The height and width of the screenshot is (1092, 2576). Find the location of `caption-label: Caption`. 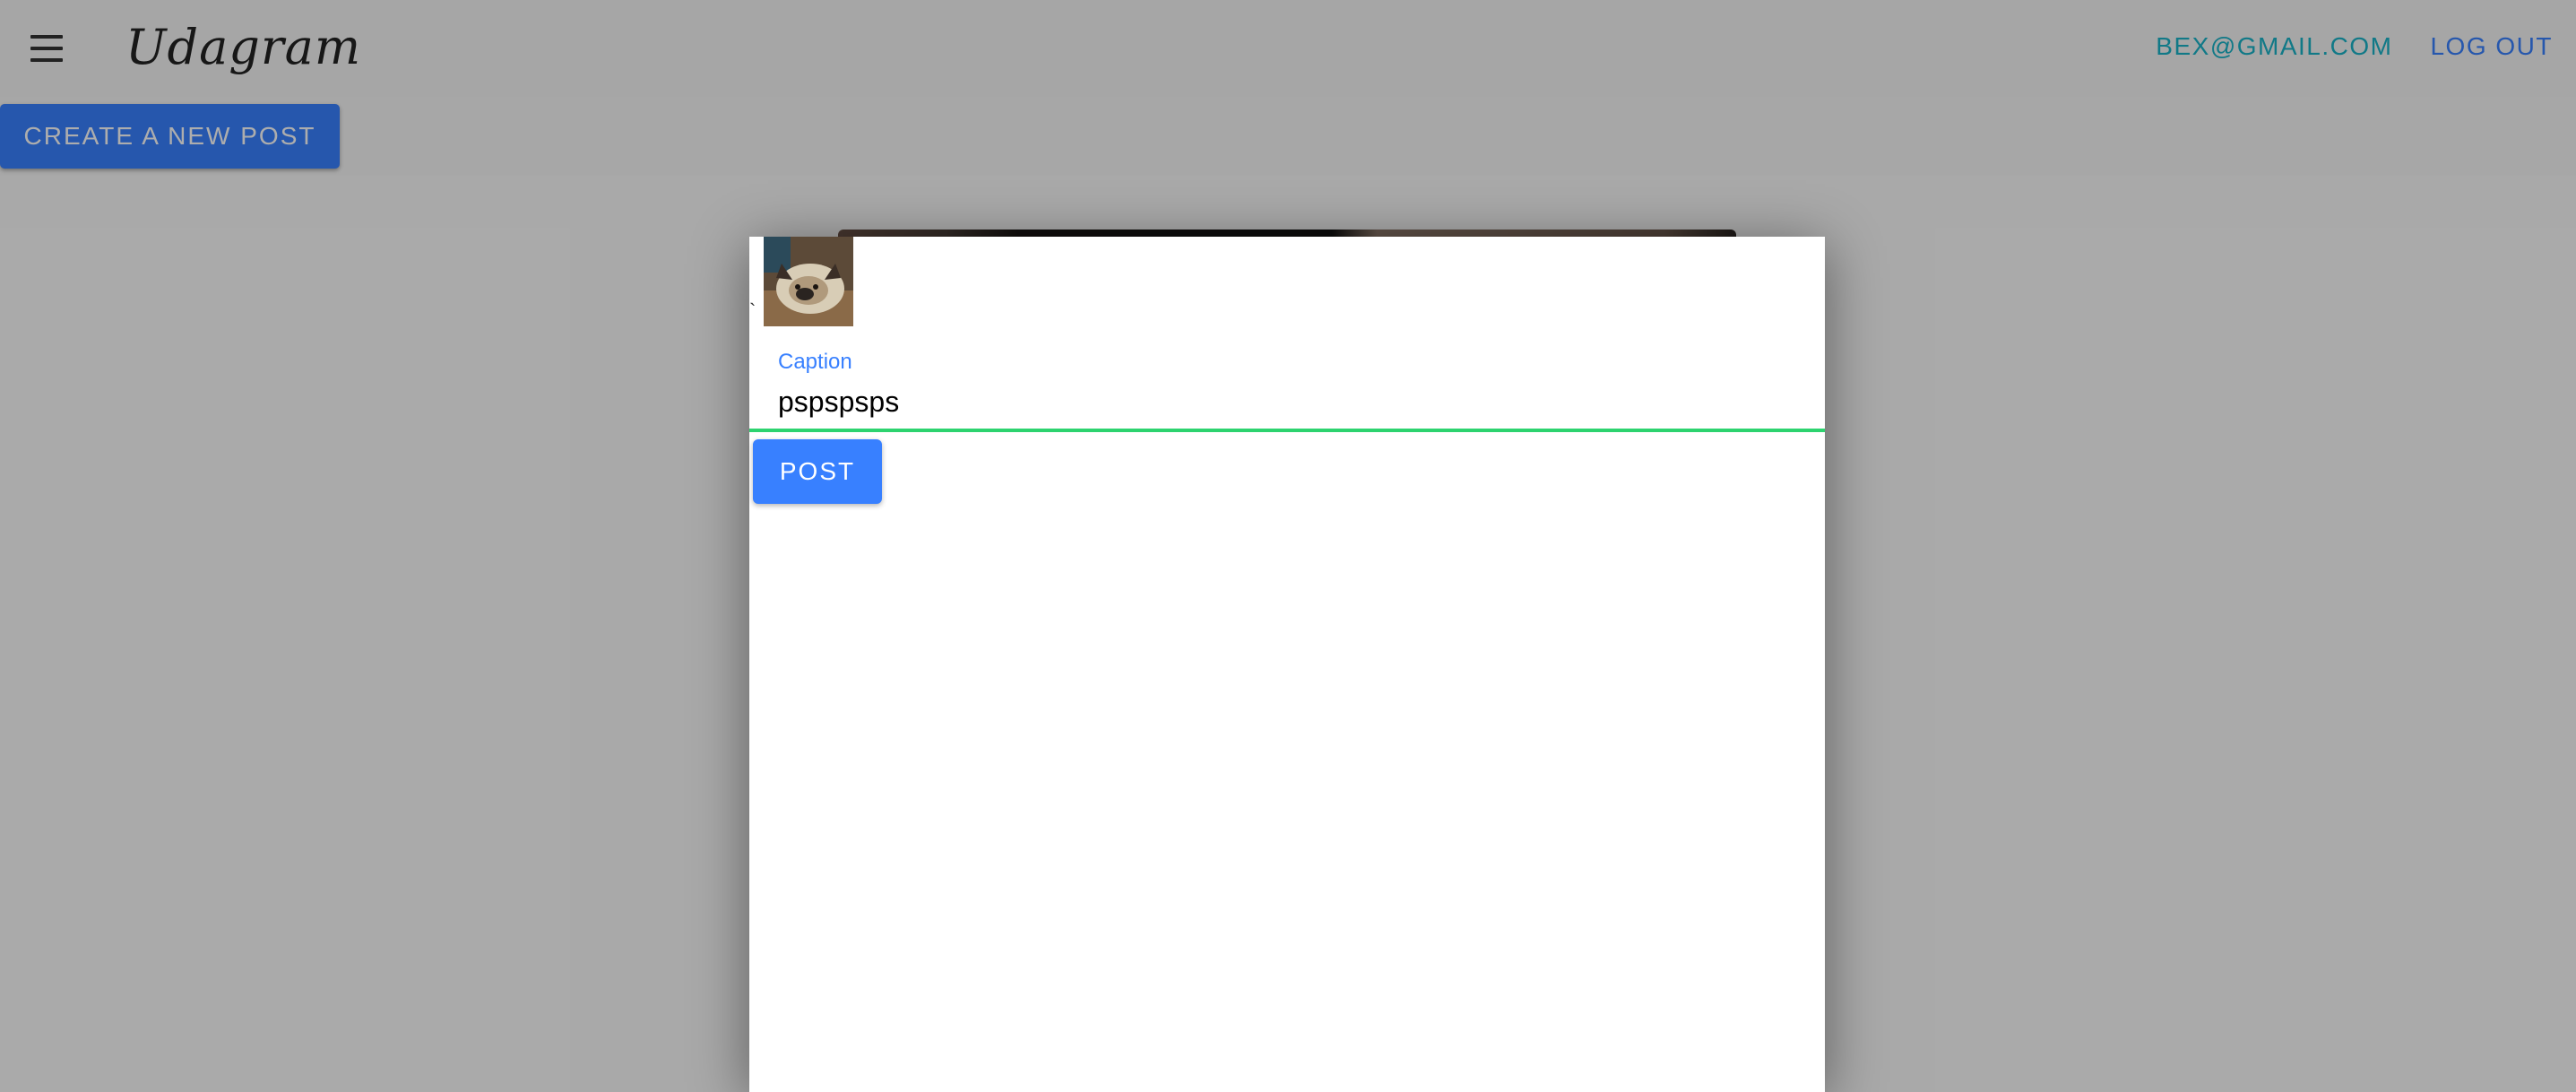

caption-label: Caption is located at coordinates (815, 362).